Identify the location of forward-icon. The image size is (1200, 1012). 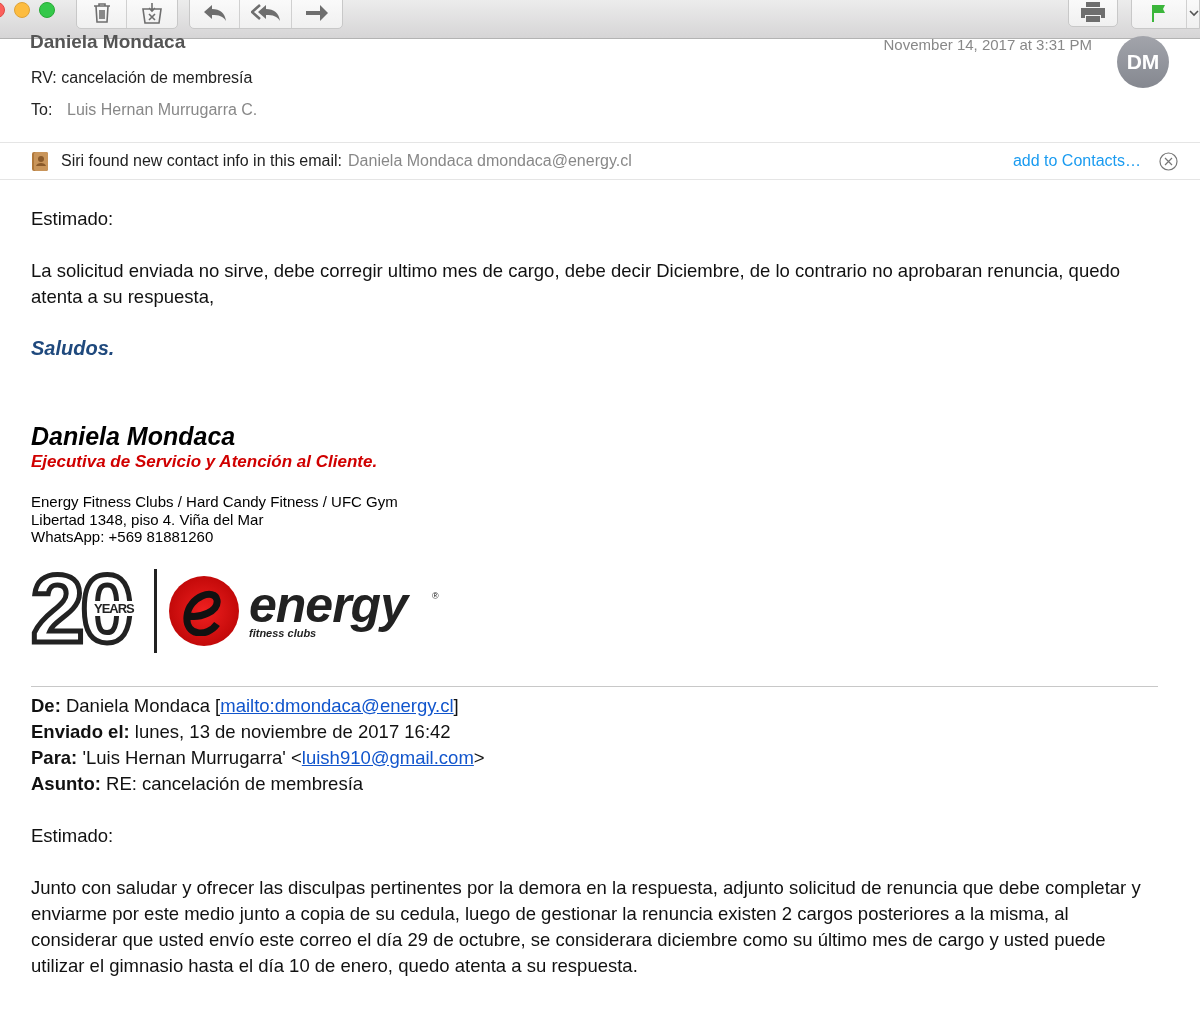
(317, 12).